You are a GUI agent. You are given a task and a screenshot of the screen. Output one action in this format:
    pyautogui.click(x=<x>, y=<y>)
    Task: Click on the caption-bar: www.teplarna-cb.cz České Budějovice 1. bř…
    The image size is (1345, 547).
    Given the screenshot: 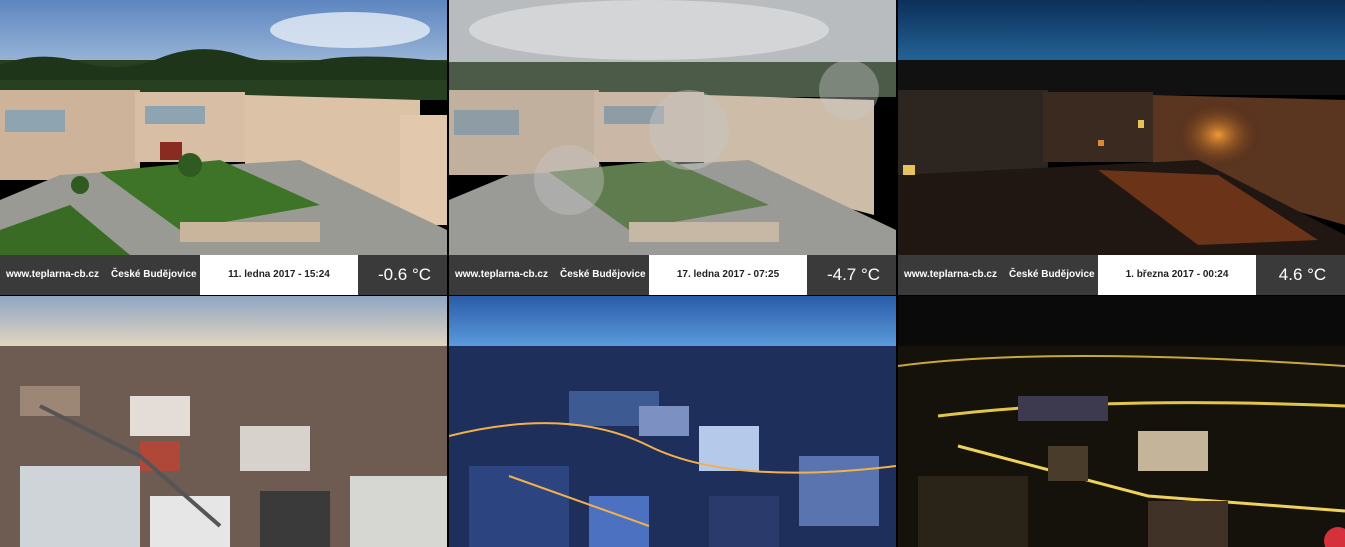 What is the action you would take?
    pyautogui.click(x=1121, y=275)
    